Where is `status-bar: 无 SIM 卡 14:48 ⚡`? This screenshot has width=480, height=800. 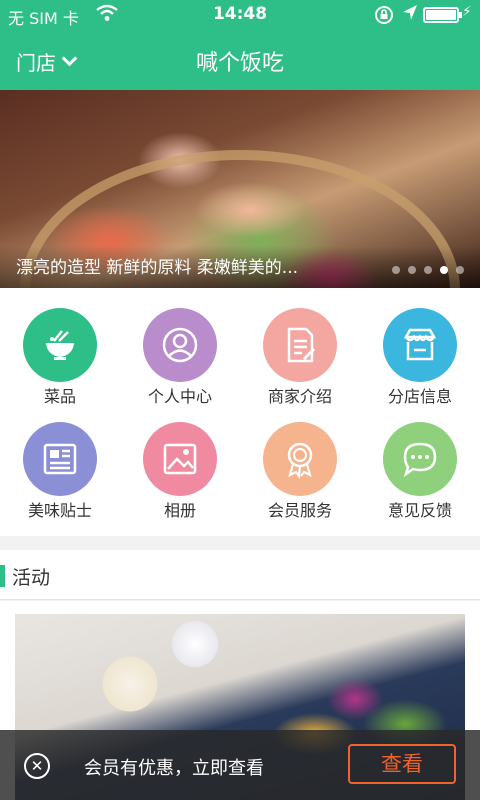 status-bar: 无 SIM 卡 14:48 ⚡ is located at coordinates (240, 15).